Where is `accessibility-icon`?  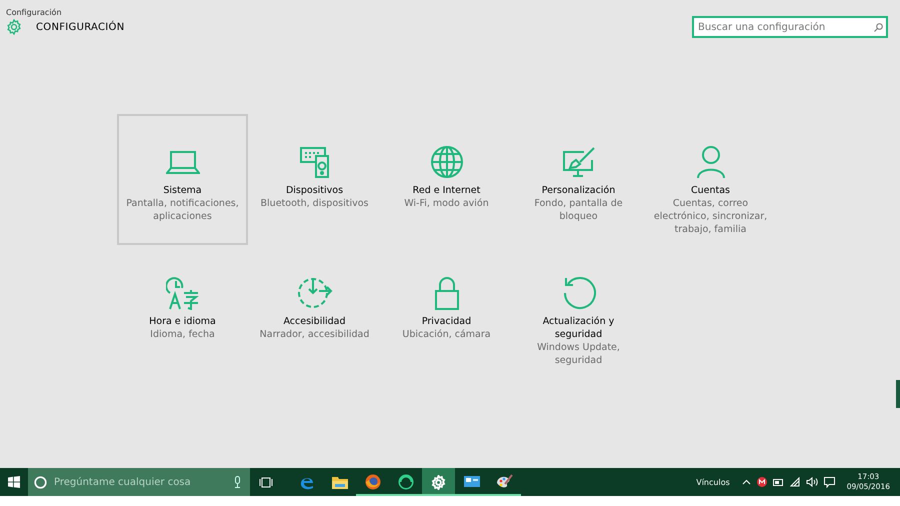 accessibility-icon is located at coordinates (314, 293).